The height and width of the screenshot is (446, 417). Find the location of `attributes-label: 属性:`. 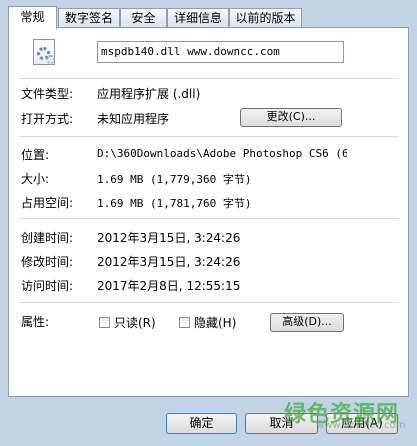

attributes-label: 属性: is located at coordinates (35, 322).